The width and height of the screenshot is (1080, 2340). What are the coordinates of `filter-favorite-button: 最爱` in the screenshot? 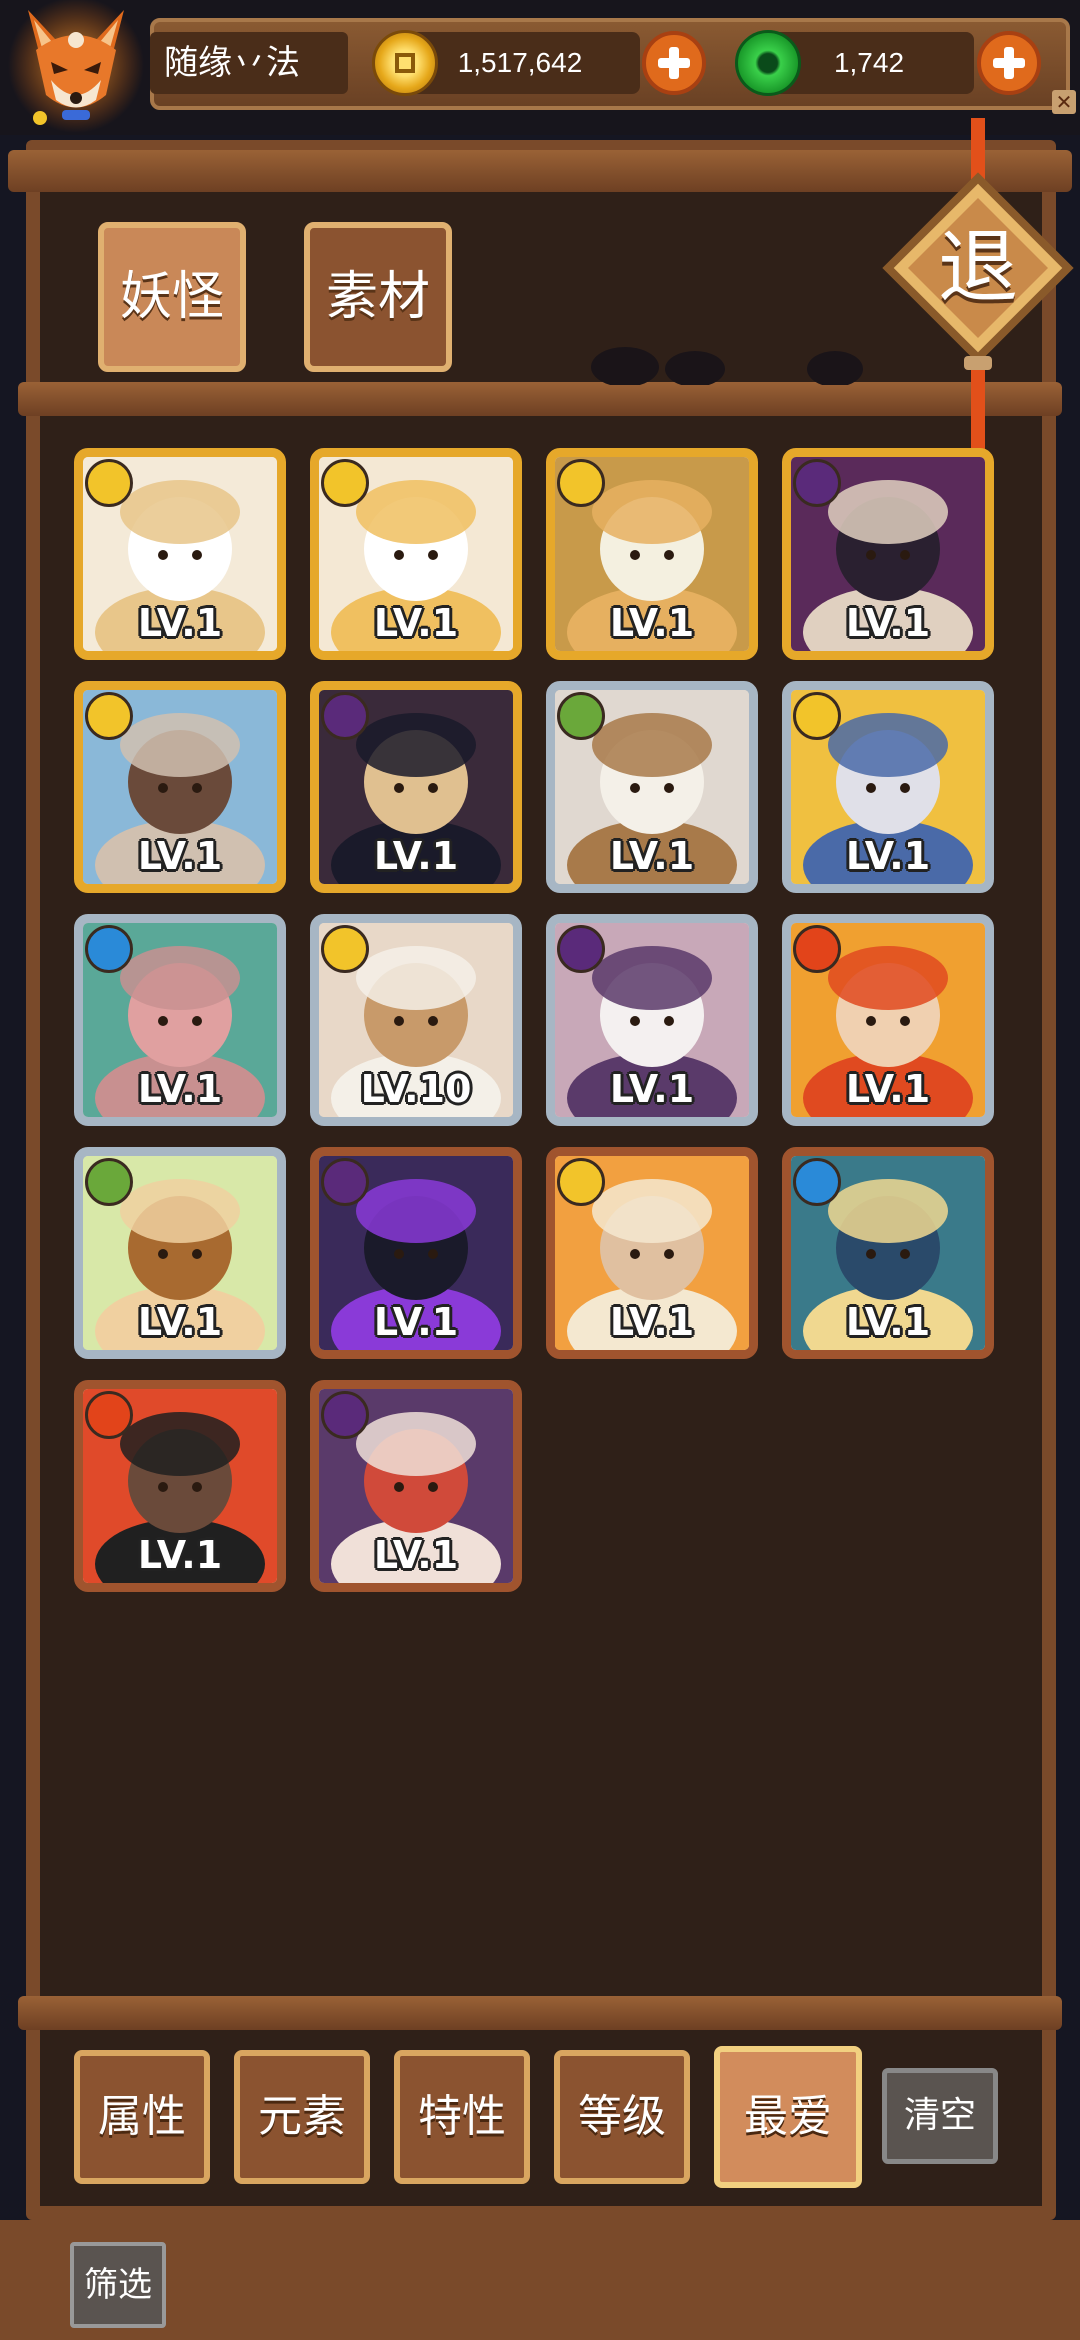 It's located at (788, 2117).